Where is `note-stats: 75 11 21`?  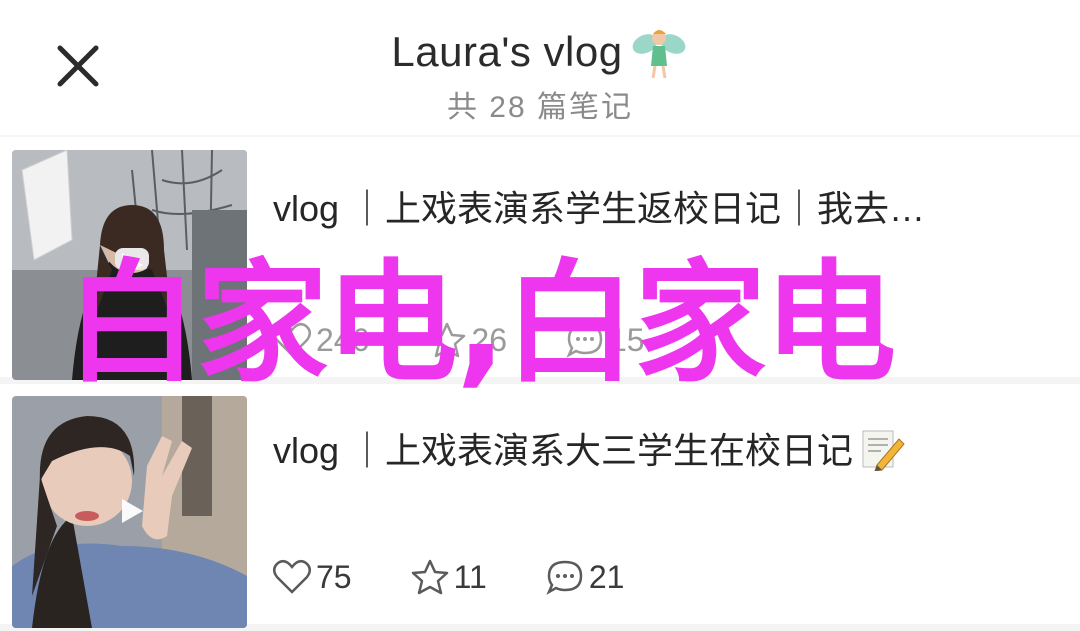
note-stats: 75 11 21 is located at coordinates (477, 577).